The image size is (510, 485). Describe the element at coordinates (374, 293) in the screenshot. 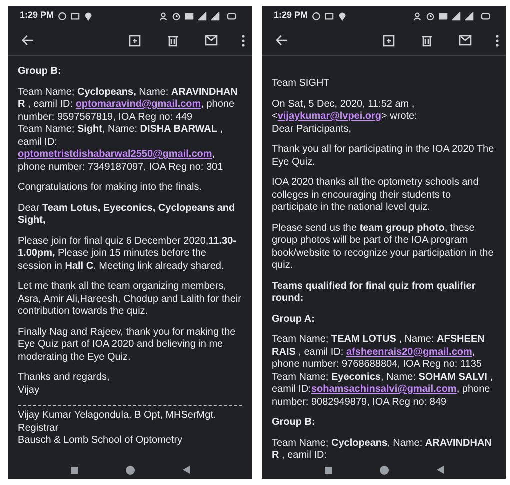

I see `section-heading: Teams qualified for final quiz from qualifier round:` at that location.